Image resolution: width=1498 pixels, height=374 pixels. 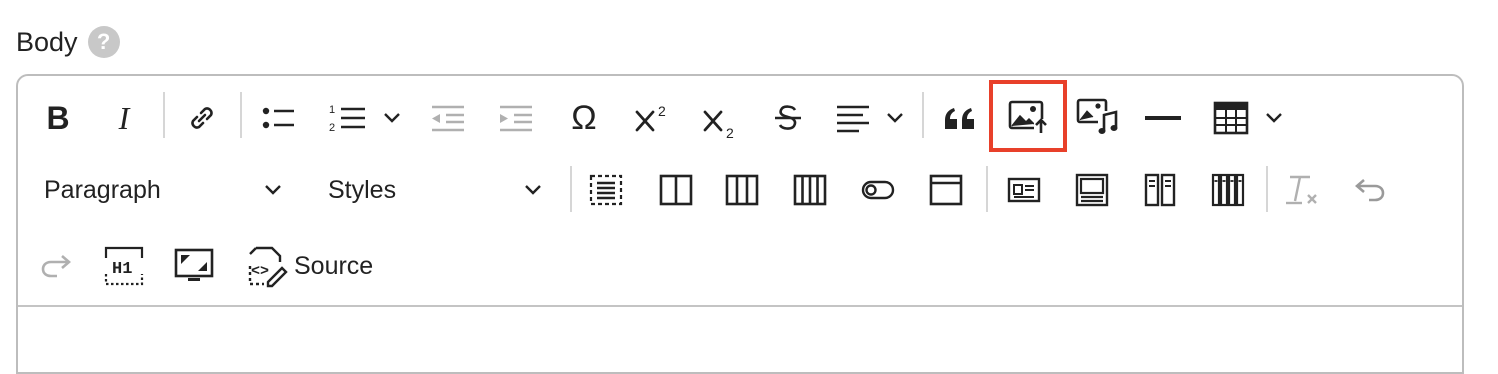 I want to click on link-icon, so click(x=202, y=118).